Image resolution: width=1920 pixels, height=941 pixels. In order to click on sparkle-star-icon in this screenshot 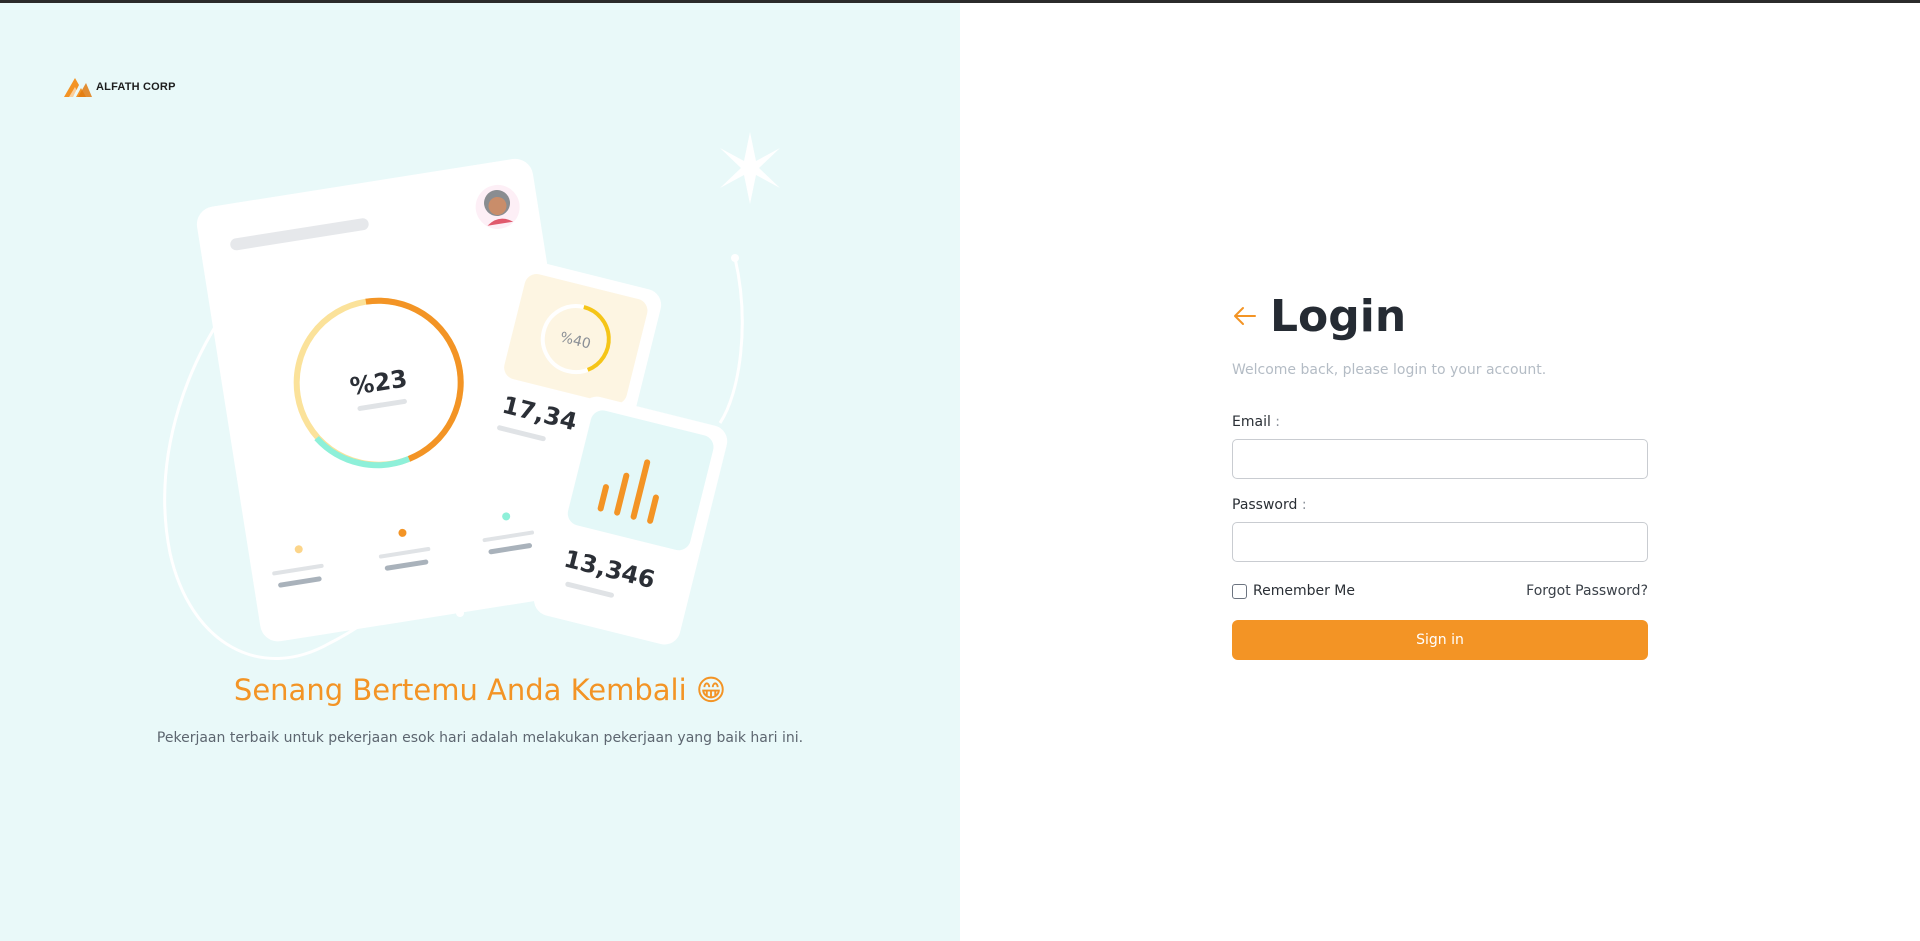, I will do `click(750, 168)`.